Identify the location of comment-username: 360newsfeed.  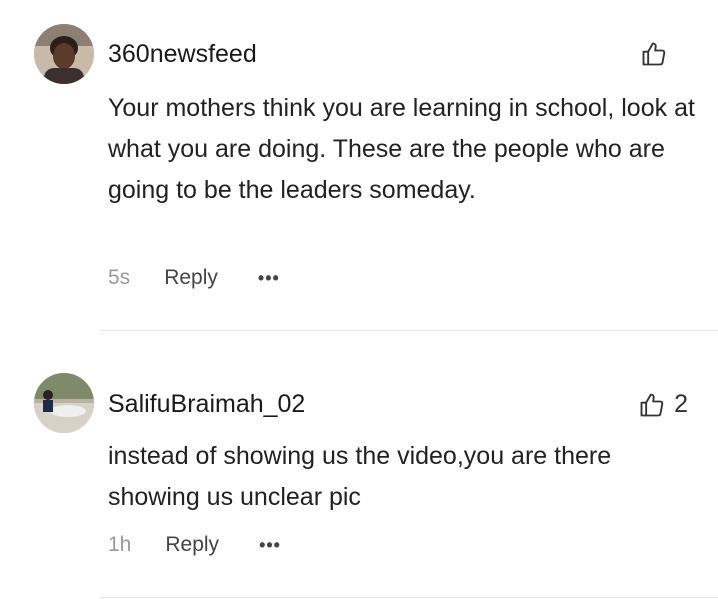
(182, 54).